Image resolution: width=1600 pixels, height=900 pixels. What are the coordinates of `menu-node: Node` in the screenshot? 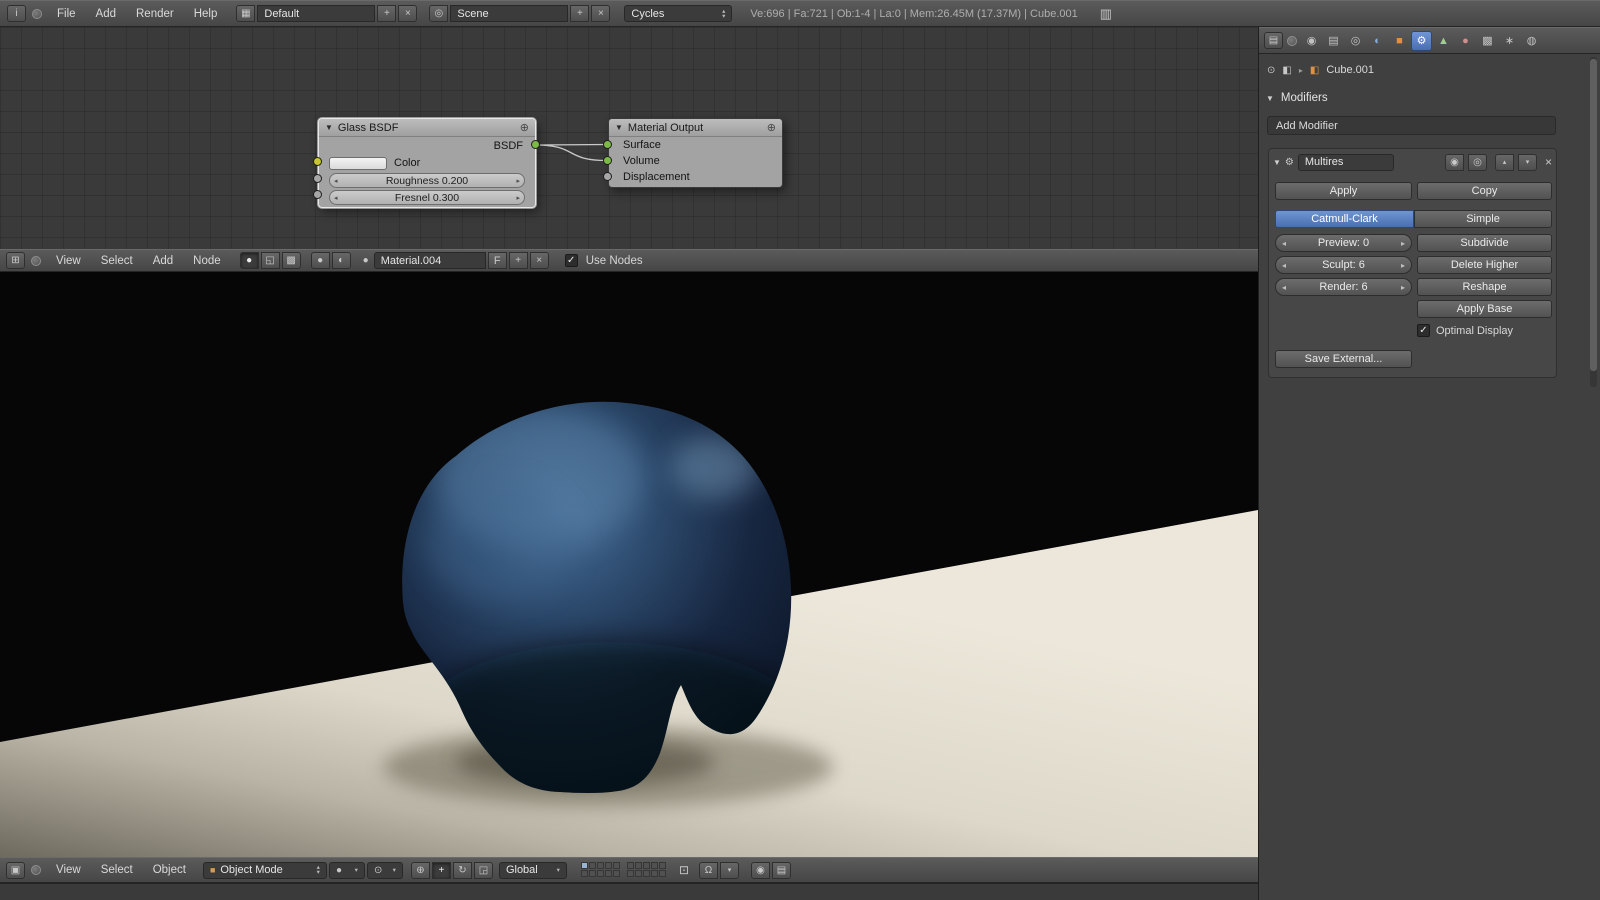 It's located at (207, 261).